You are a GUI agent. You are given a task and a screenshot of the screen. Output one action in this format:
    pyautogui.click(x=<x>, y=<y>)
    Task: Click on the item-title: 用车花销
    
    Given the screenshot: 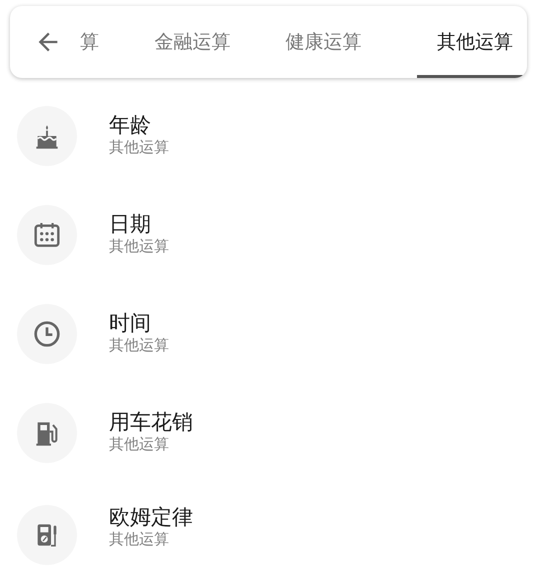 What is the action you would take?
    pyautogui.click(x=151, y=423)
    